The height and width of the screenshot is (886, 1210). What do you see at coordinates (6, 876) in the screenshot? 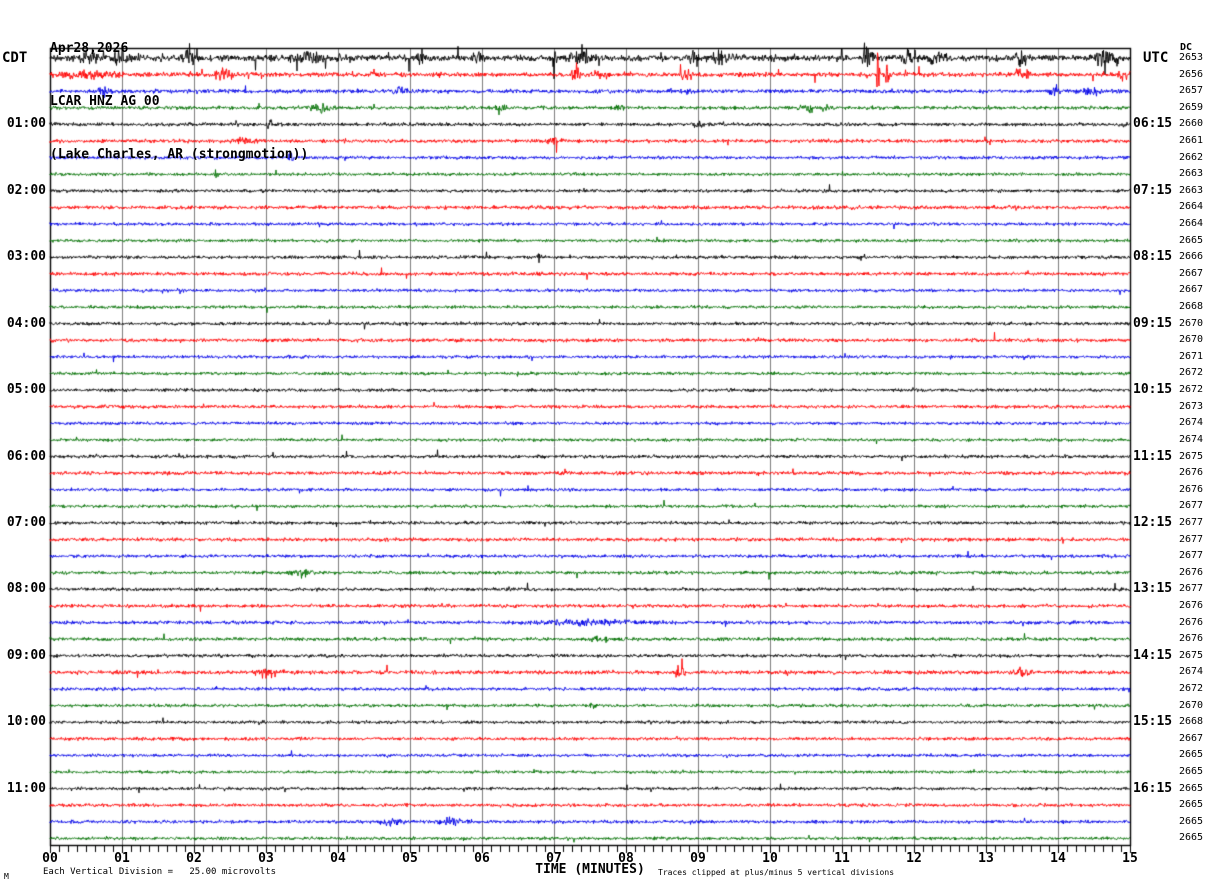
I see `logo-mark: M` at bounding box center [6, 876].